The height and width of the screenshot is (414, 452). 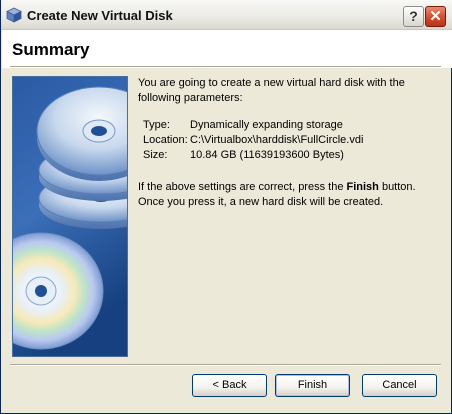 I want to click on help-button: ?, so click(x=413, y=16).